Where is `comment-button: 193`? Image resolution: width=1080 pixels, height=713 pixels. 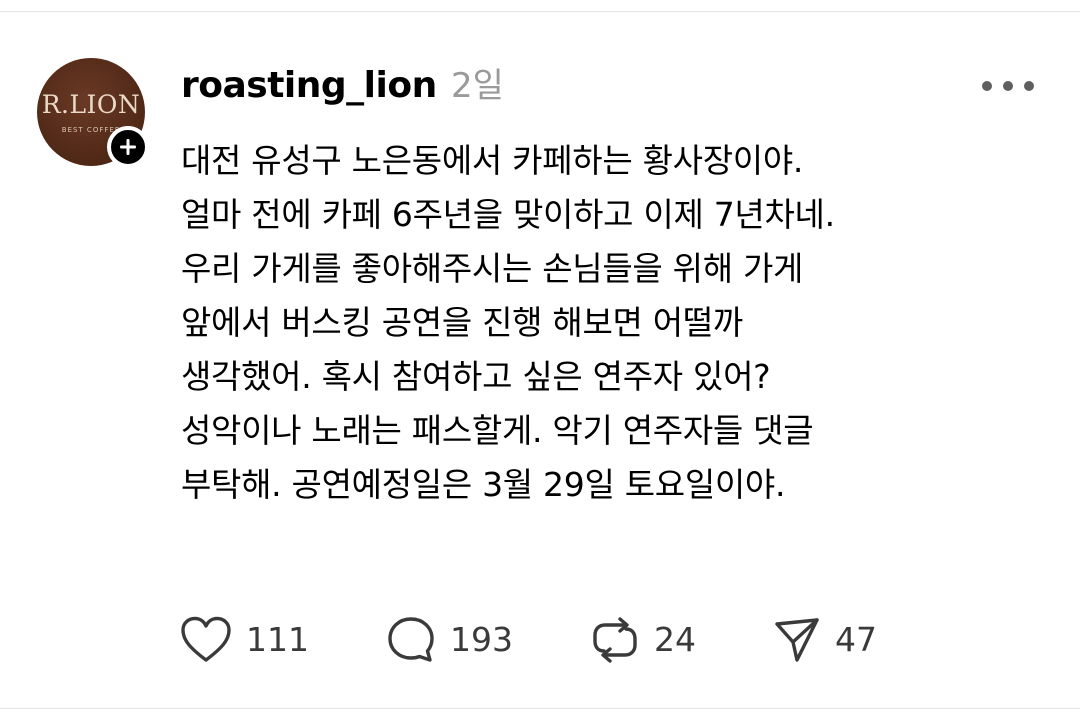 comment-button: 193 is located at coordinates (449, 640).